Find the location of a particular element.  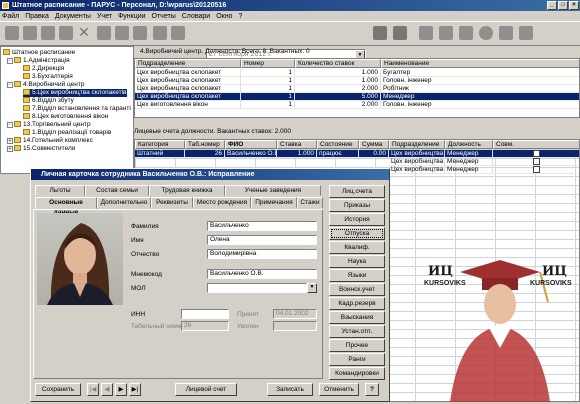

tree-item: 3.Бухгалтерія is located at coordinates (48, 77).